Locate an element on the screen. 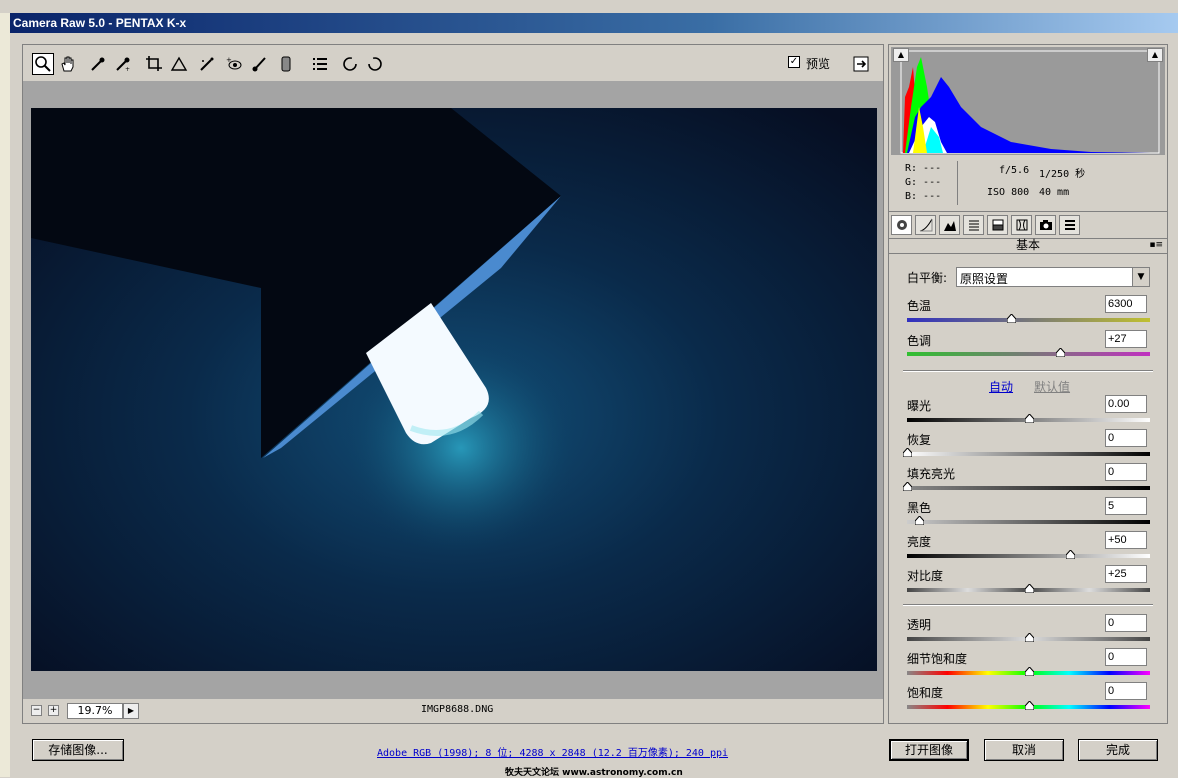 The width and height of the screenshot is (1178, 778). clarity-label: 透明 is located at coordinates (919, 625).